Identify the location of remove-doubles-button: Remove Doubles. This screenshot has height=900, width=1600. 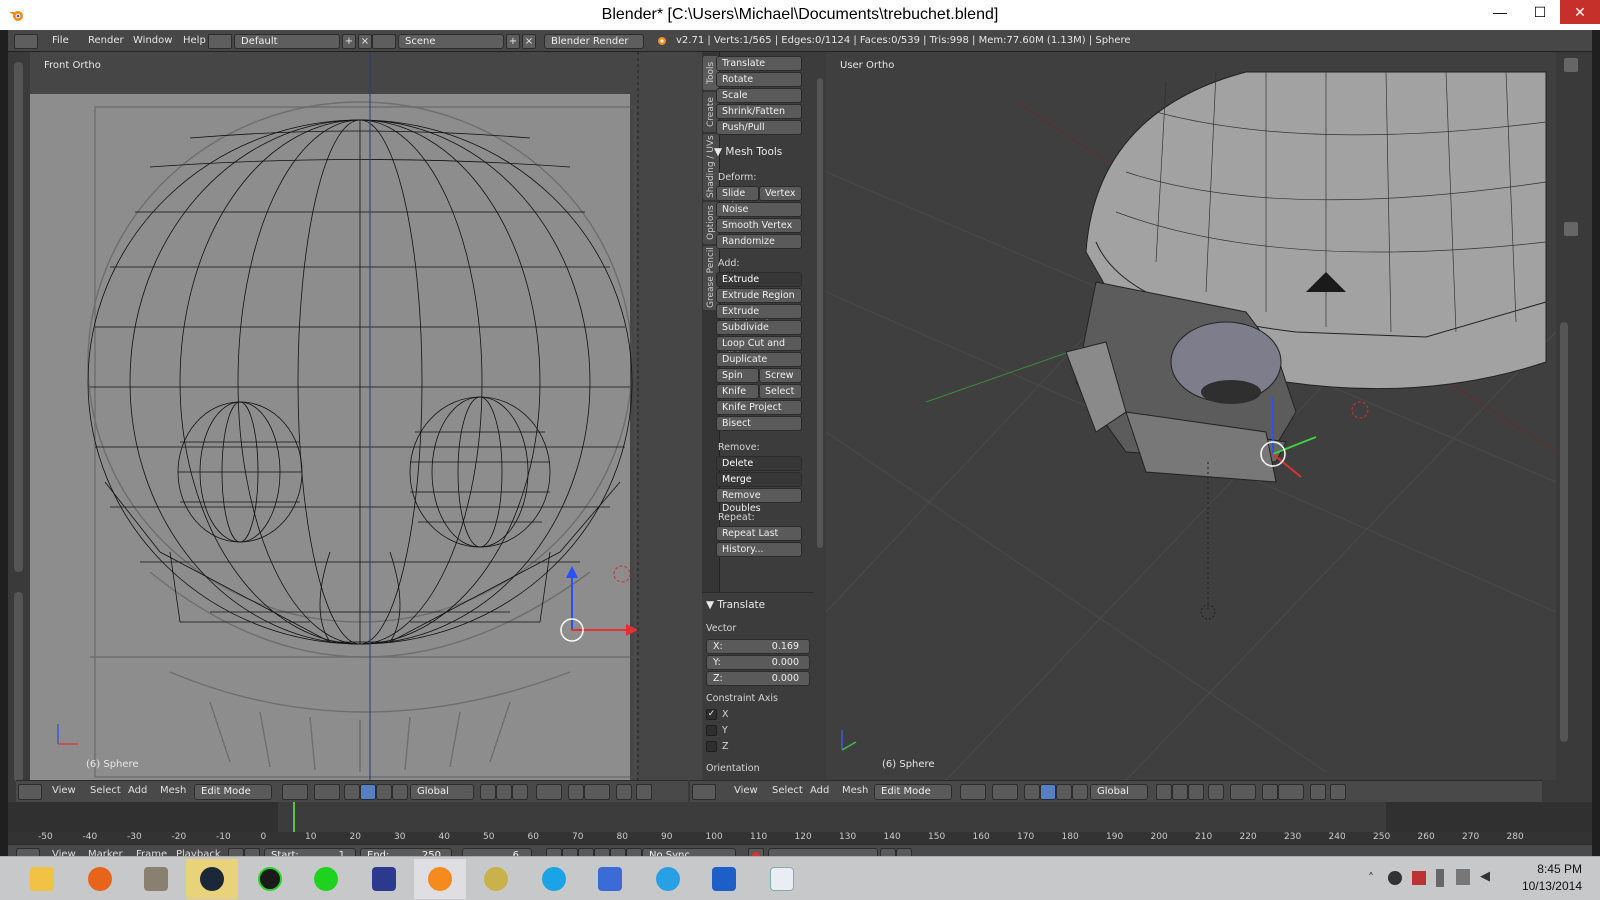
(759, 501).